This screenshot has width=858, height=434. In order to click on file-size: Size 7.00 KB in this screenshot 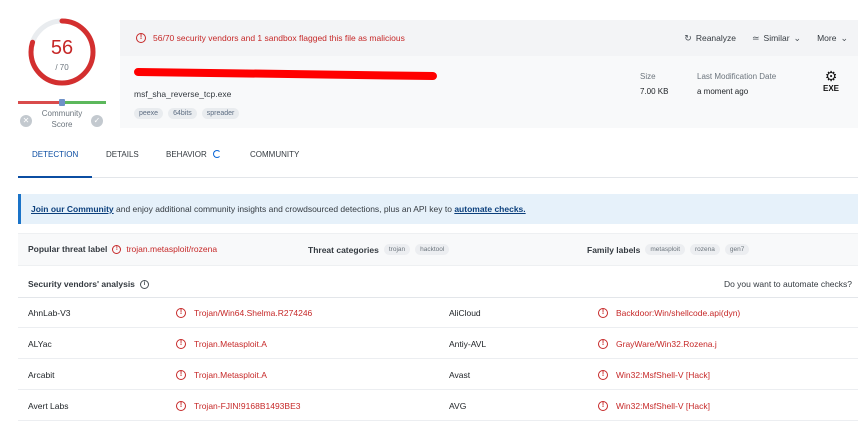, I will do `click(654, 84)`.